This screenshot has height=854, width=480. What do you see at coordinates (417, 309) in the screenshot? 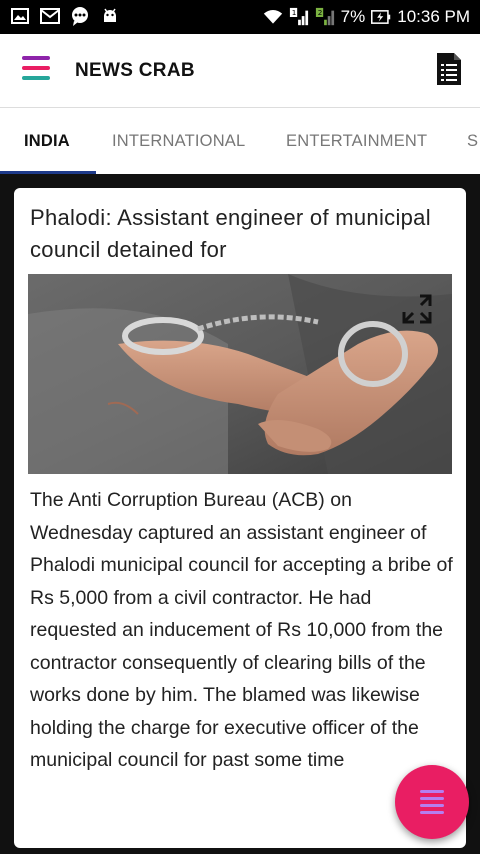
I see `expand-icon` at bounding box center [417, 309].